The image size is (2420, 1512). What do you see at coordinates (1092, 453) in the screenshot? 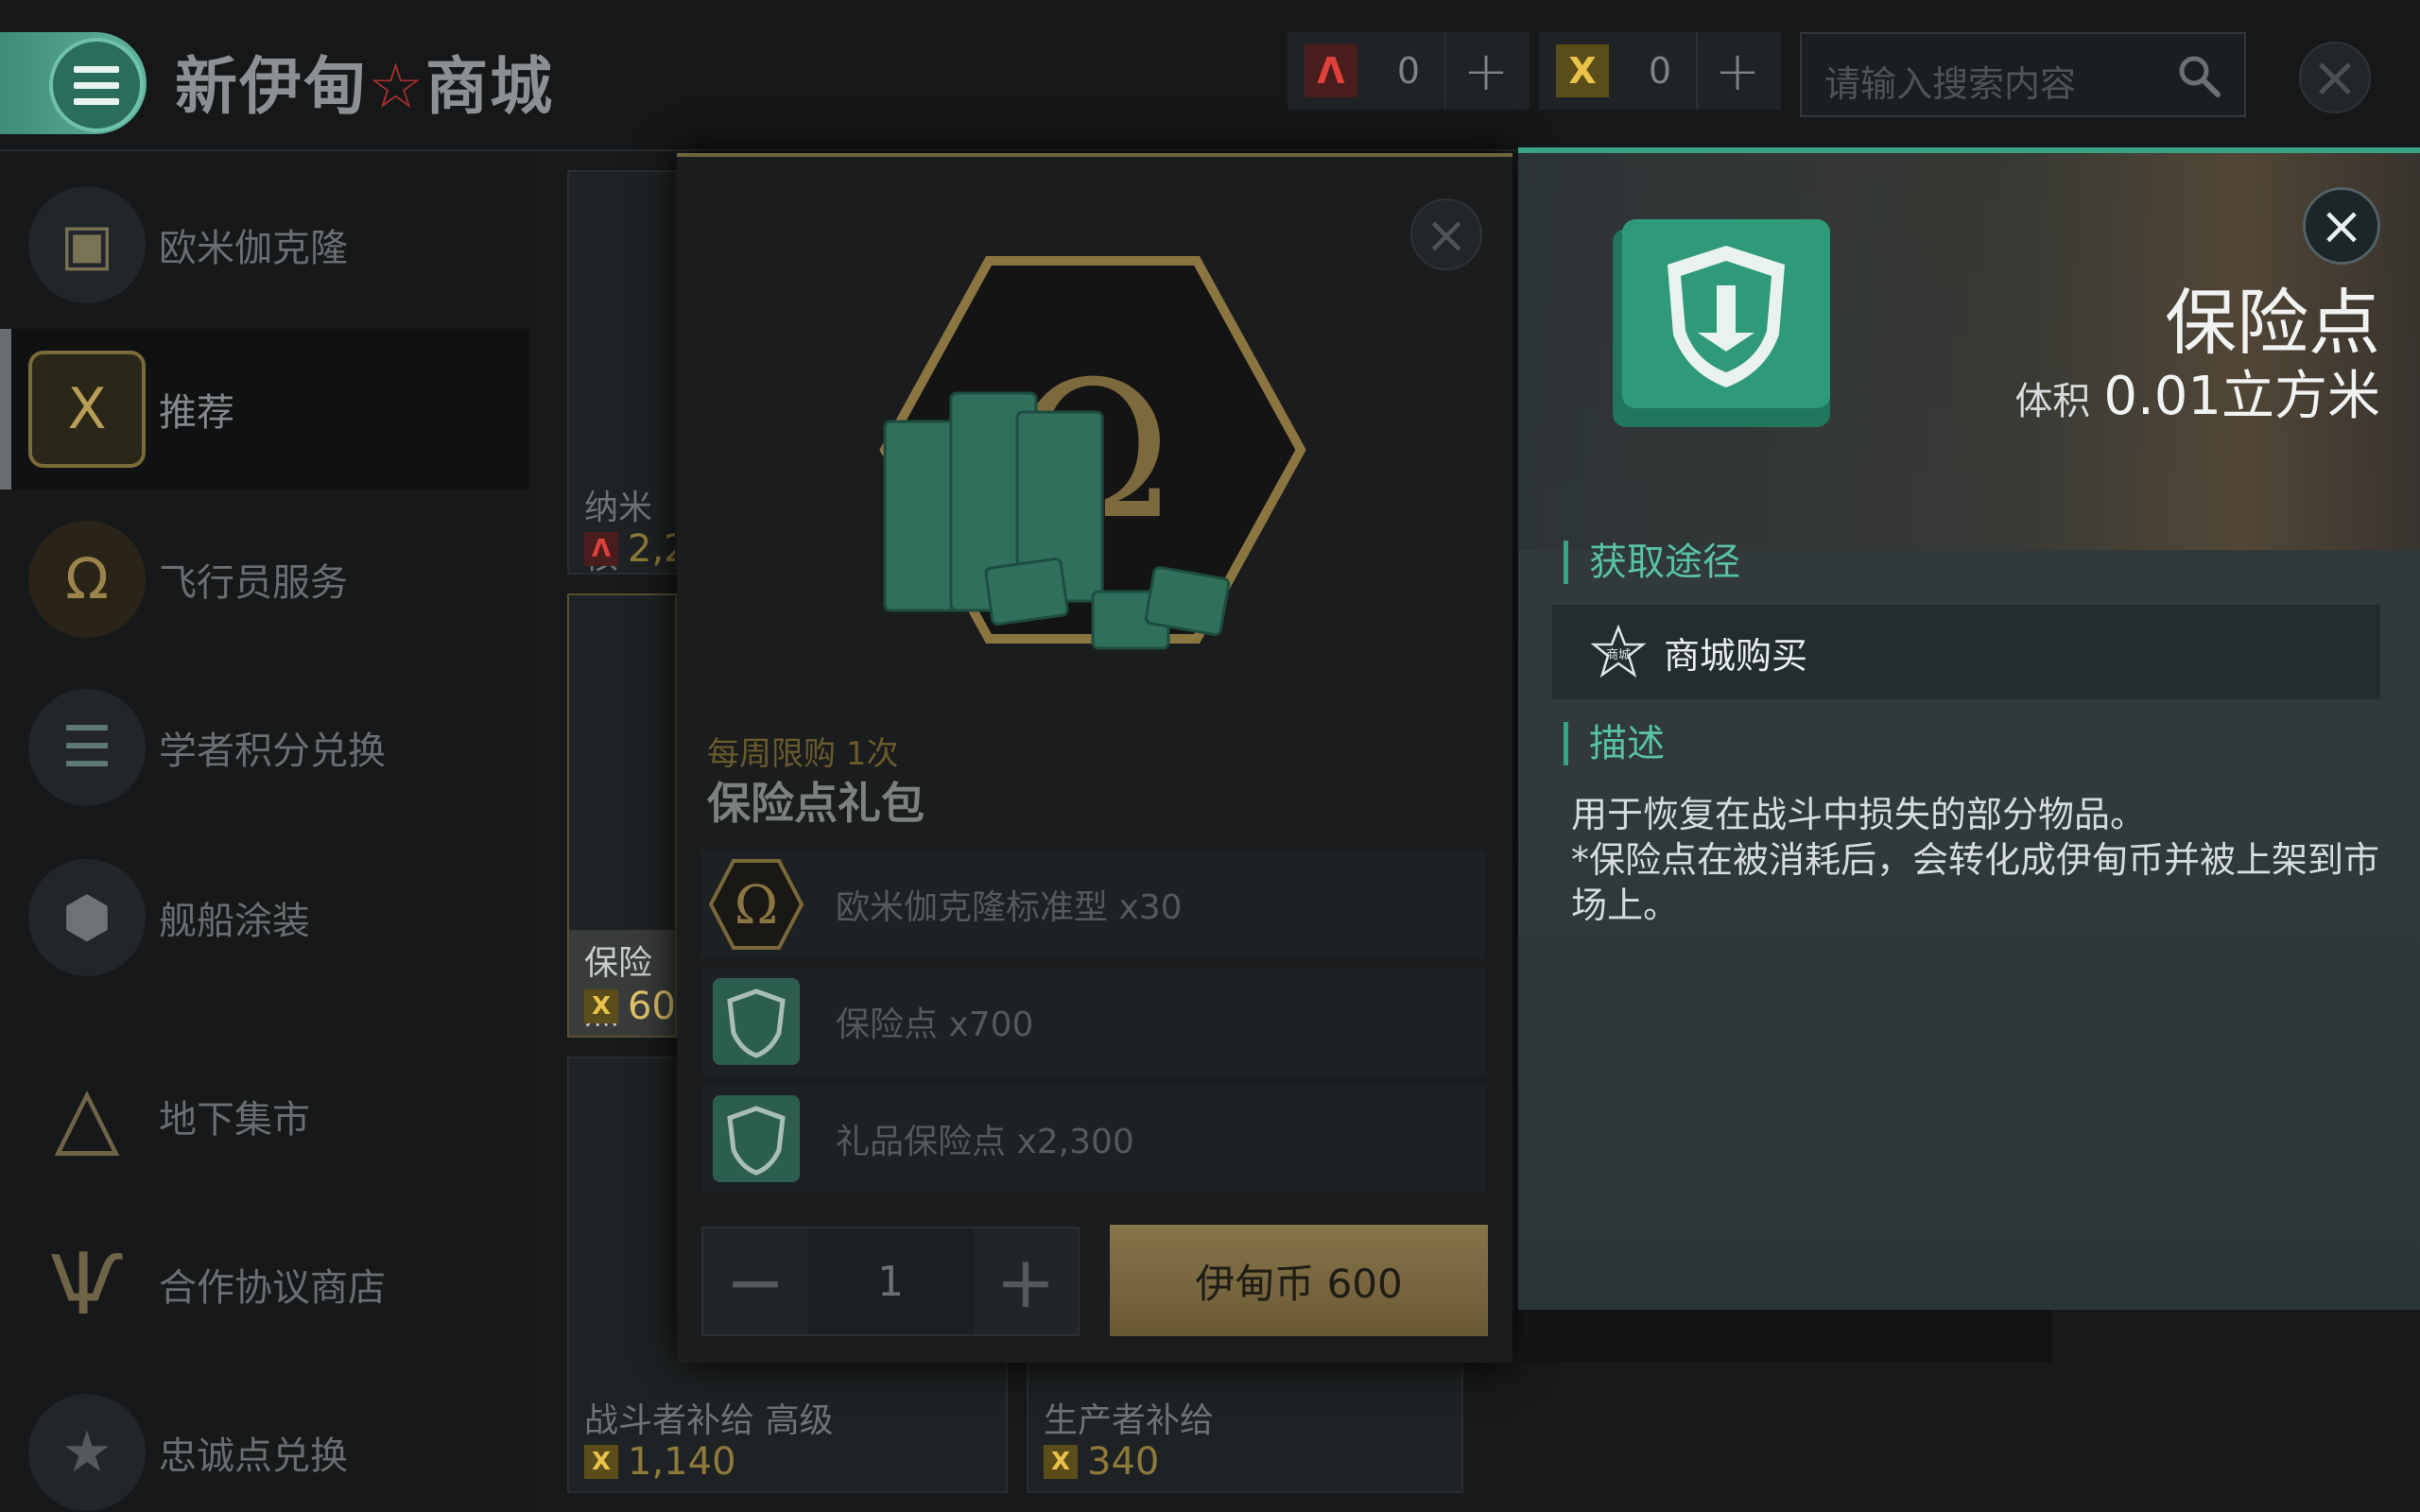
I see `package-hero-image: Ω` at bounding box center [1092, 453].